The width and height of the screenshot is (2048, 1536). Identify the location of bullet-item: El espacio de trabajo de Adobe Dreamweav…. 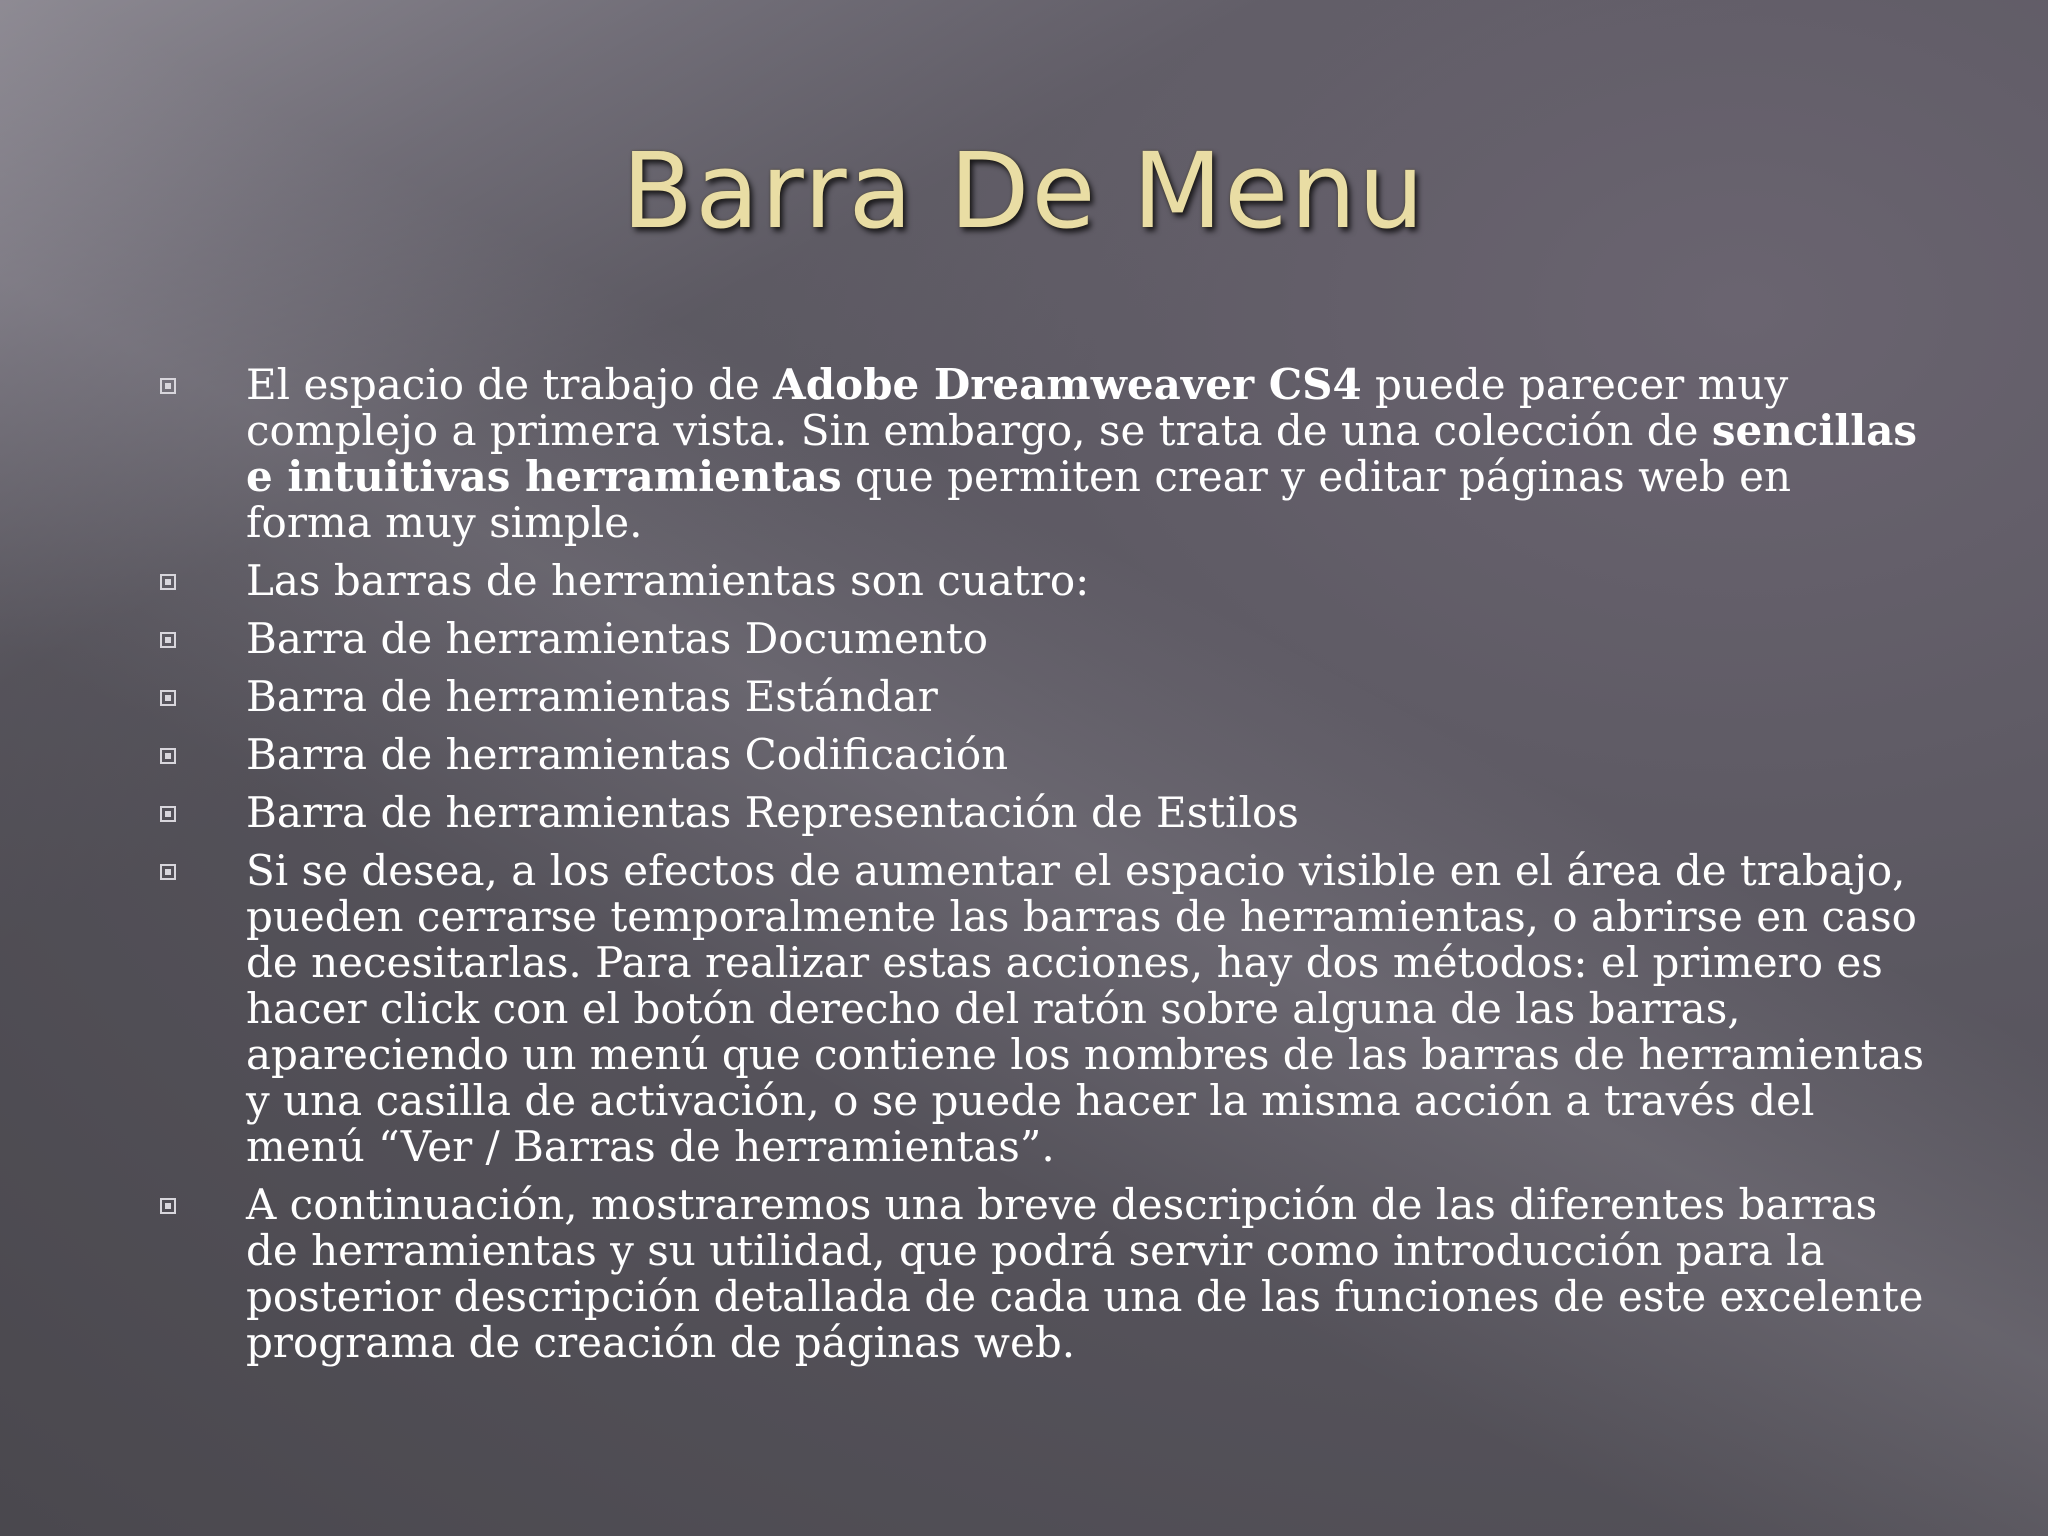
(1040, 454).